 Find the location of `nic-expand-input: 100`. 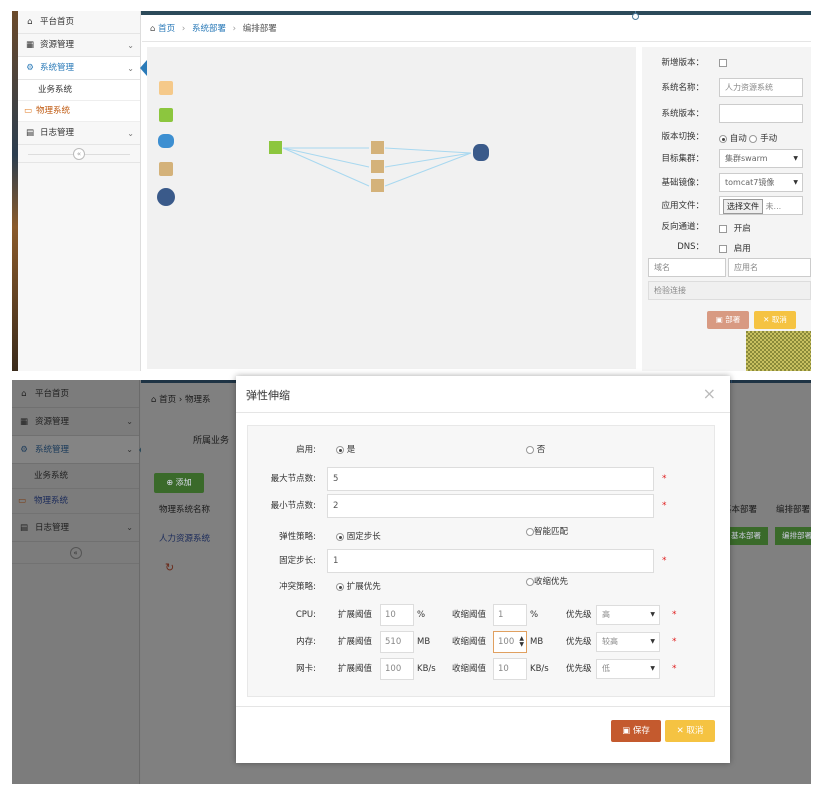

nic-expand-input: 100 is located at coordinates (397, 669).